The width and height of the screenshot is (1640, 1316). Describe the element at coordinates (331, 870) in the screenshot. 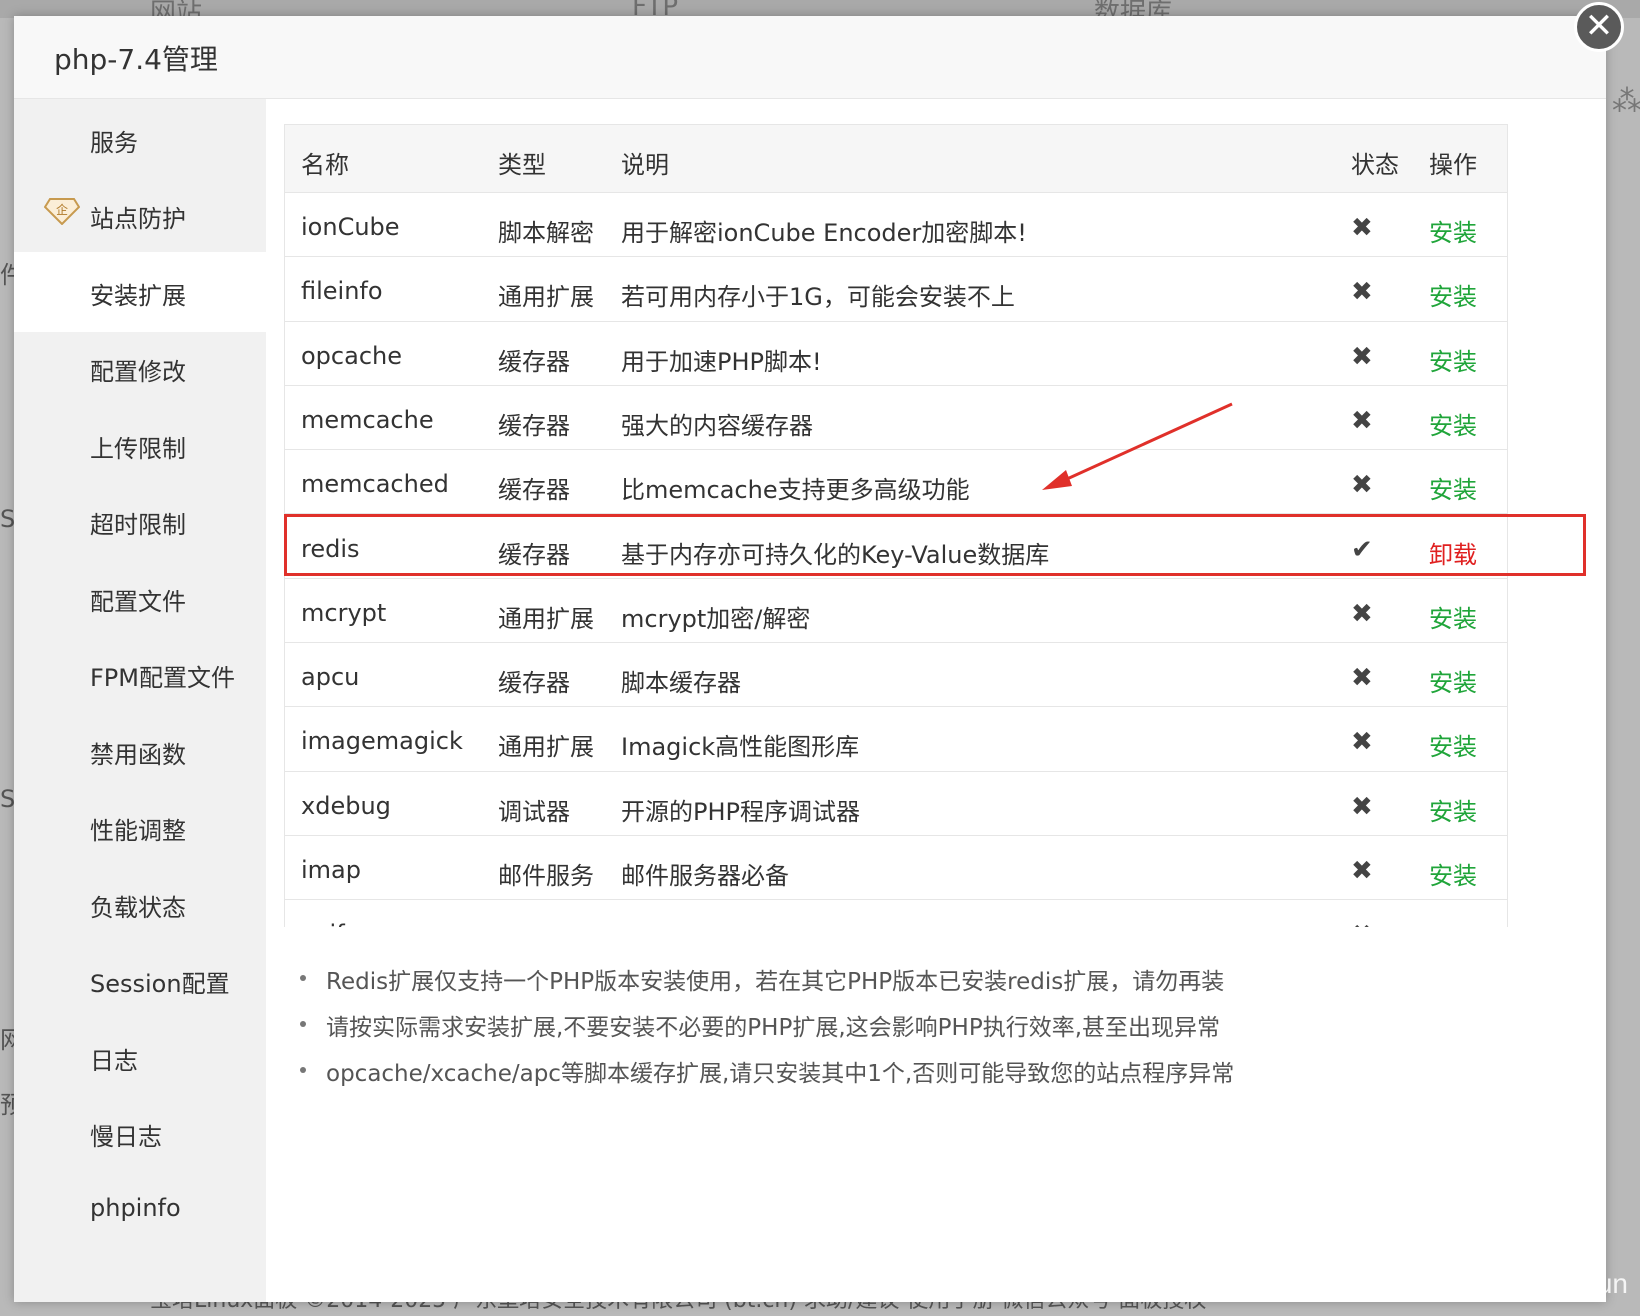

I see `extension-name: imap` at that location.